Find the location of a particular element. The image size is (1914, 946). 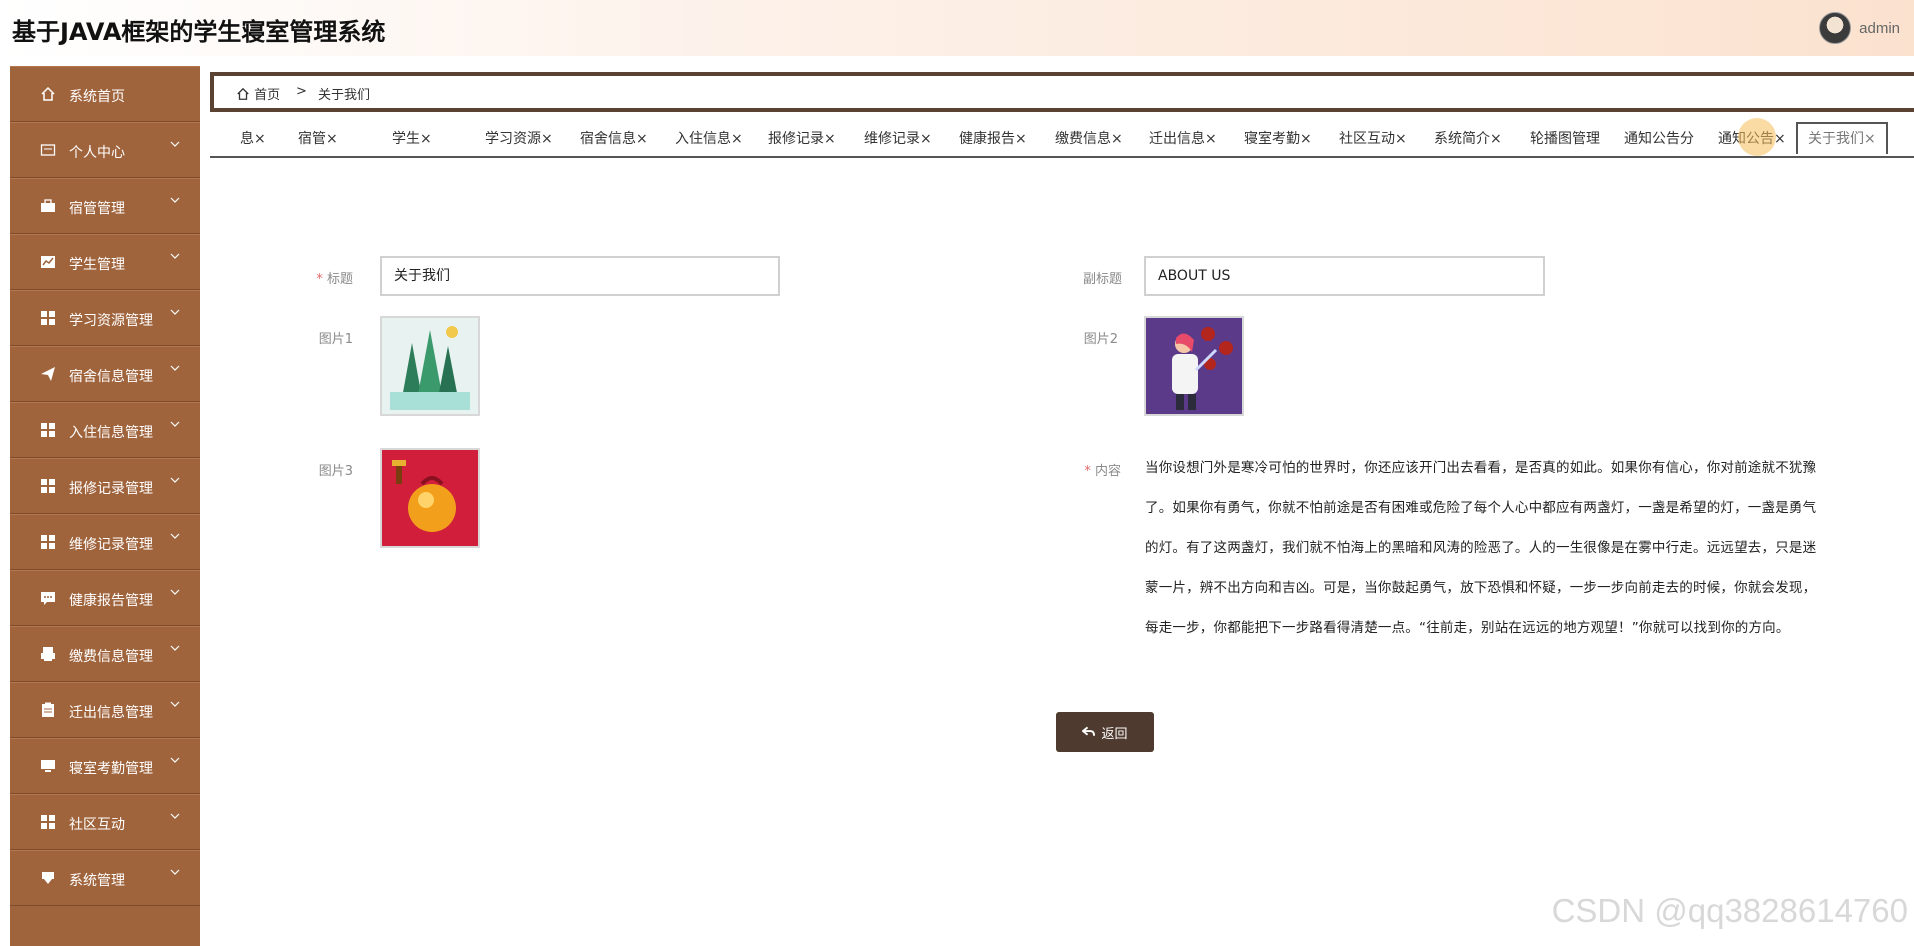

sidebar-item-label: 报修记录管理 is located at coordinates (111, 489).